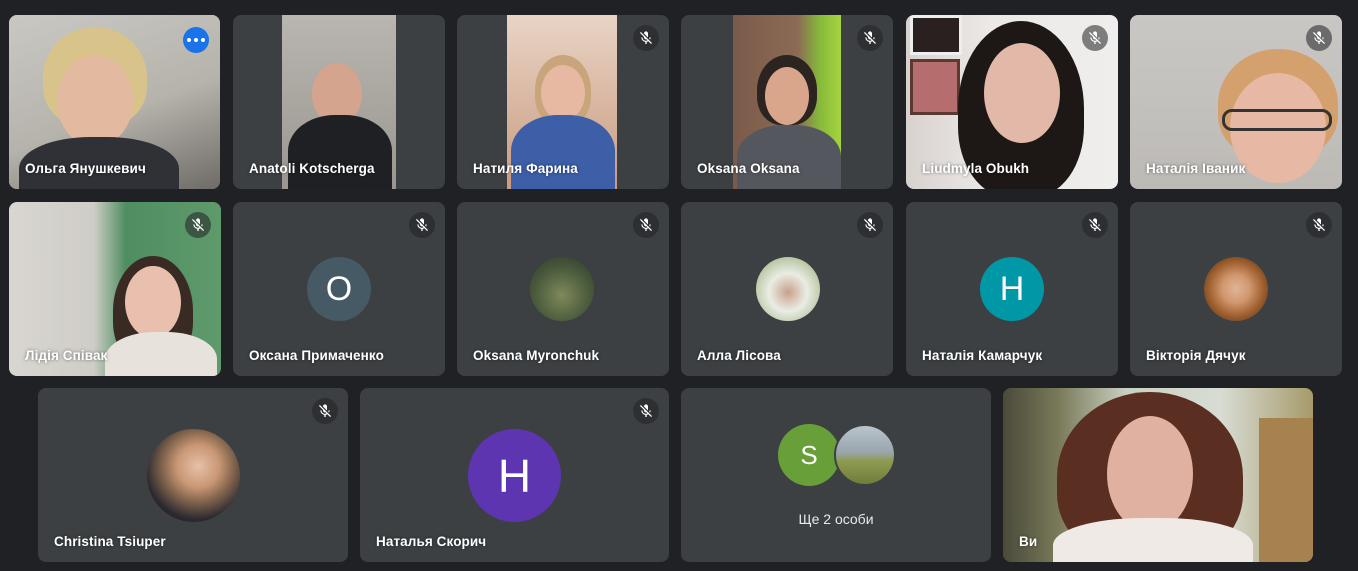 This screenshot has width=1358, height=571. What do you see at coordinates (316, 355) in the screenshot?
I see `participant-name: Оксана Примаченко` at bounding box center [316, 355].